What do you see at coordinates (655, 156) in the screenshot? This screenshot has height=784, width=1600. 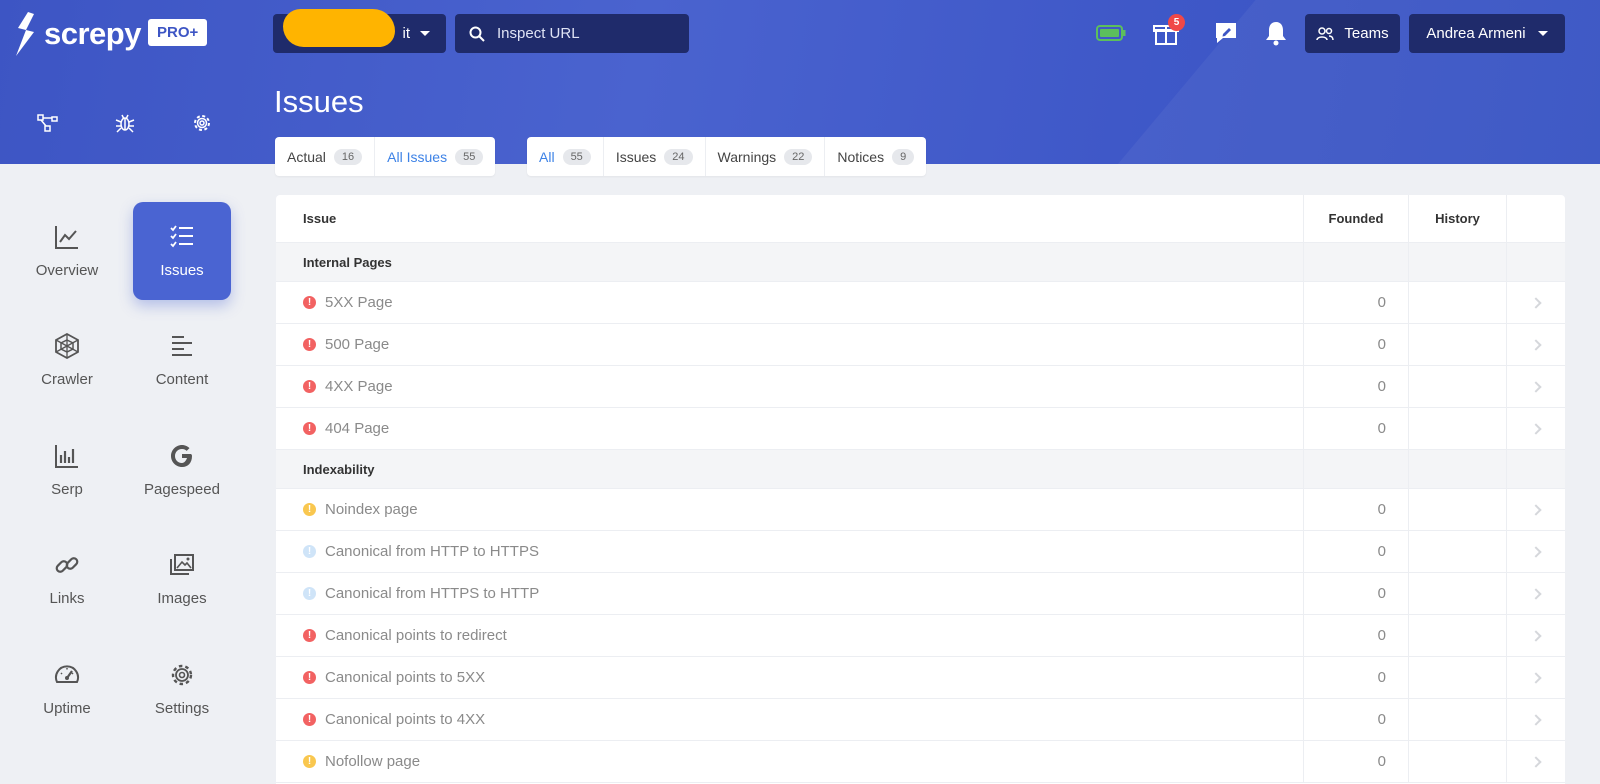 I see `tab-issues: Issues 24` at bounding box center [655, 156].